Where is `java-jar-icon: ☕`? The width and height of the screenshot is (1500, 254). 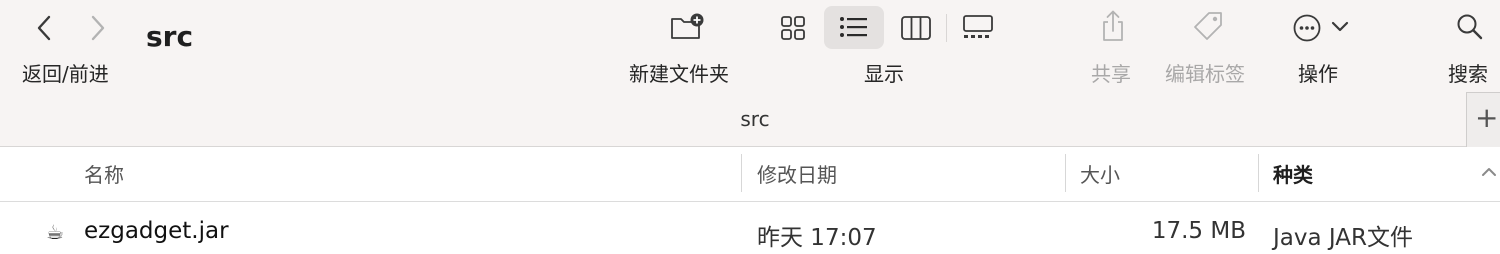
java-jar-icon: ☕ is located at coordinates (55, 232).